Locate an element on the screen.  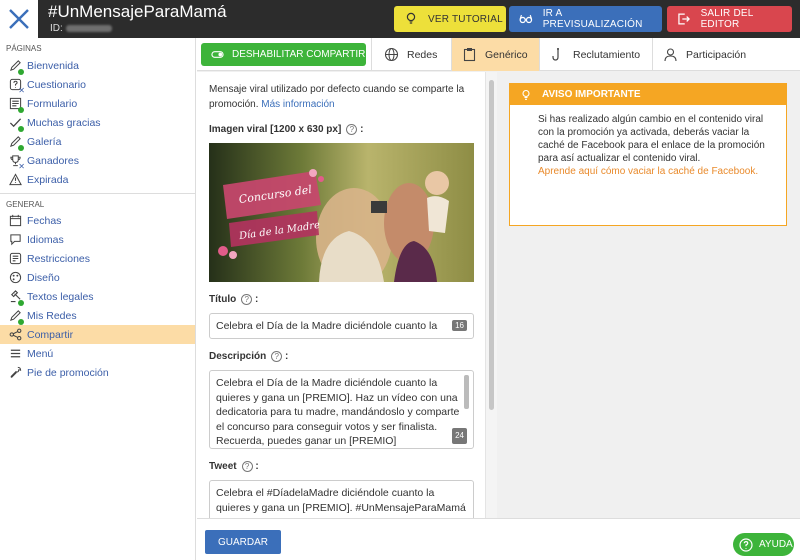
sidebar-item-idiomas: Idiomas is located at coordinates (97, 239).